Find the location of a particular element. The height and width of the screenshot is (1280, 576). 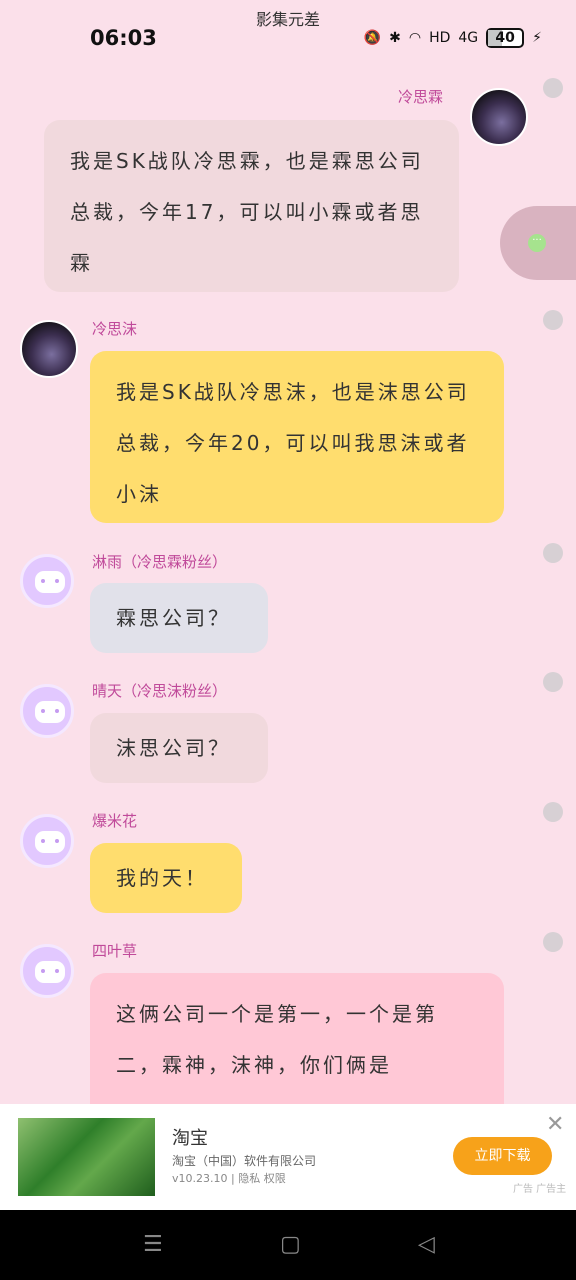

home-icon: ▢ is located at coordinates (290, 1244).